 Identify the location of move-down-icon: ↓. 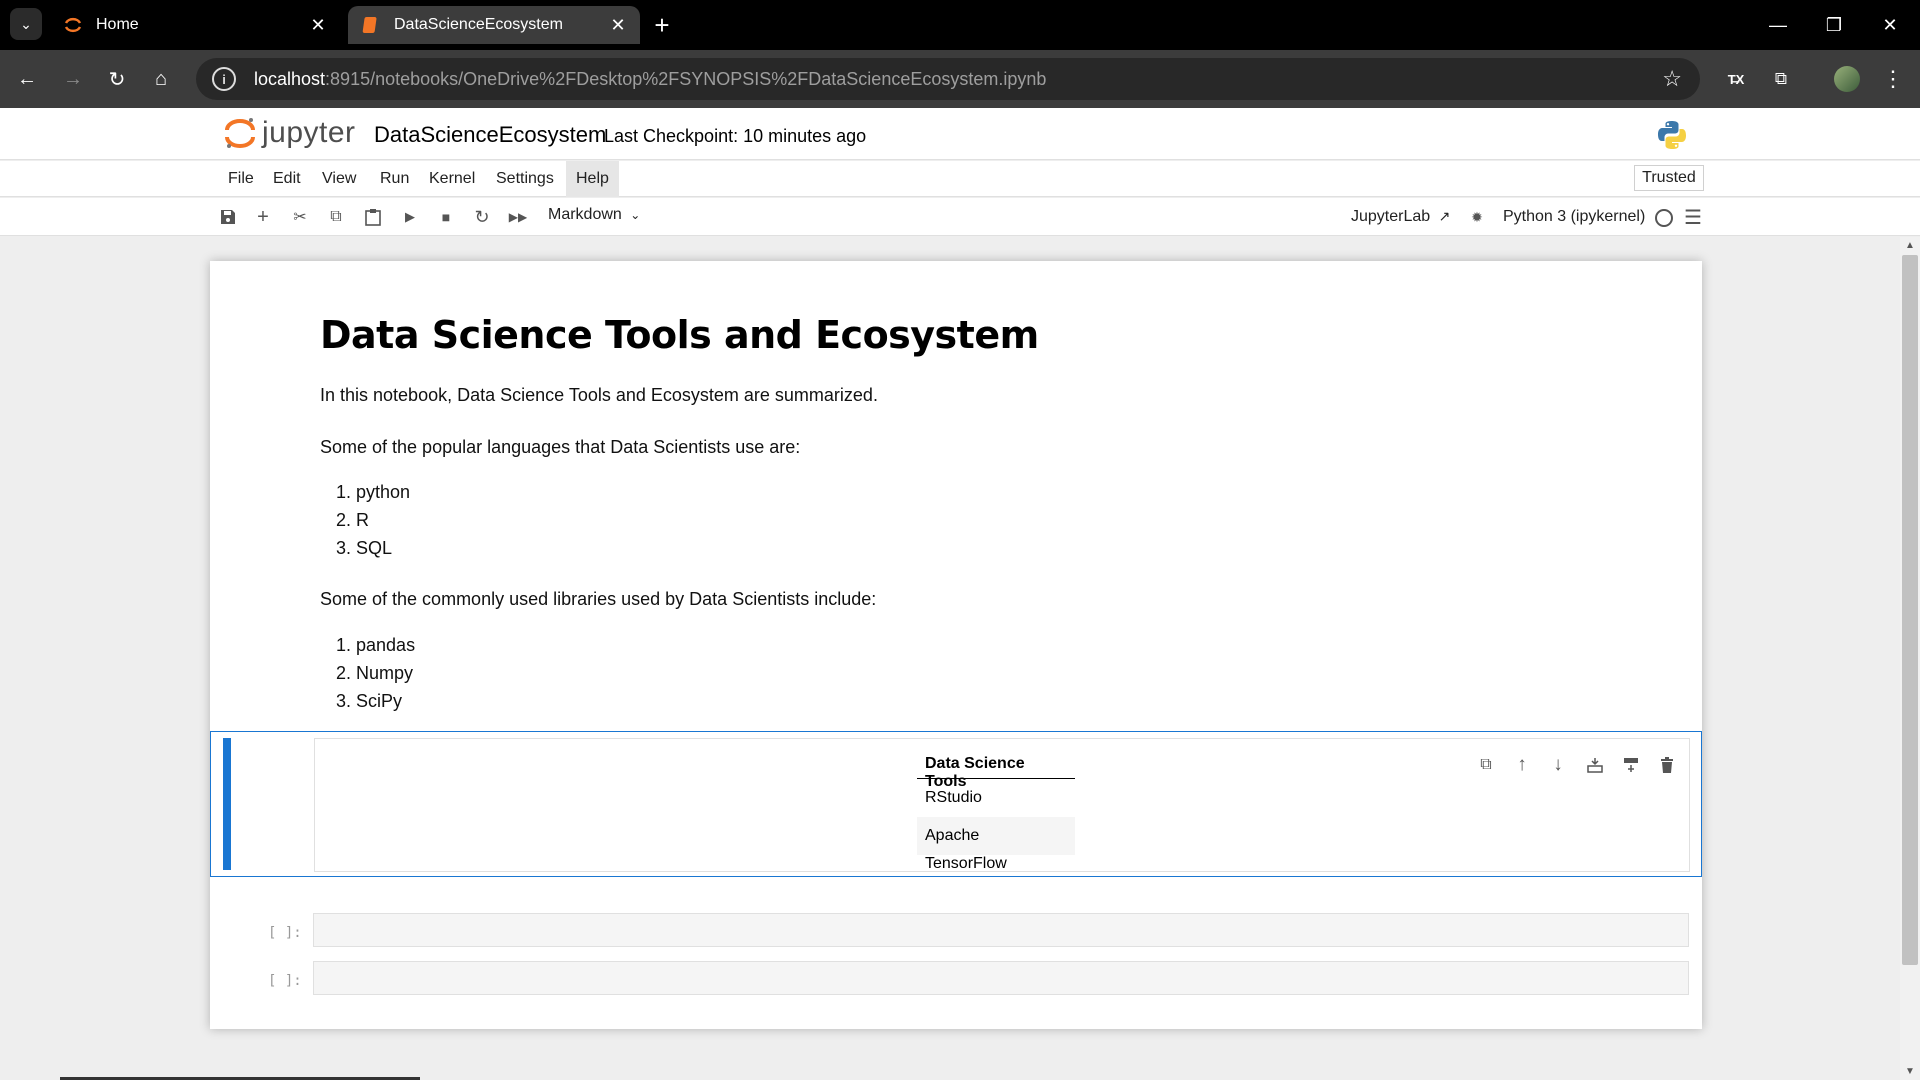
(1558, 765).